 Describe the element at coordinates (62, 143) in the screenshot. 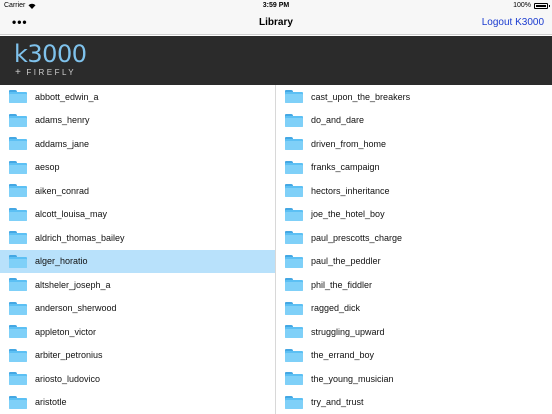

I see `folder-label: addams_jane` at that location.